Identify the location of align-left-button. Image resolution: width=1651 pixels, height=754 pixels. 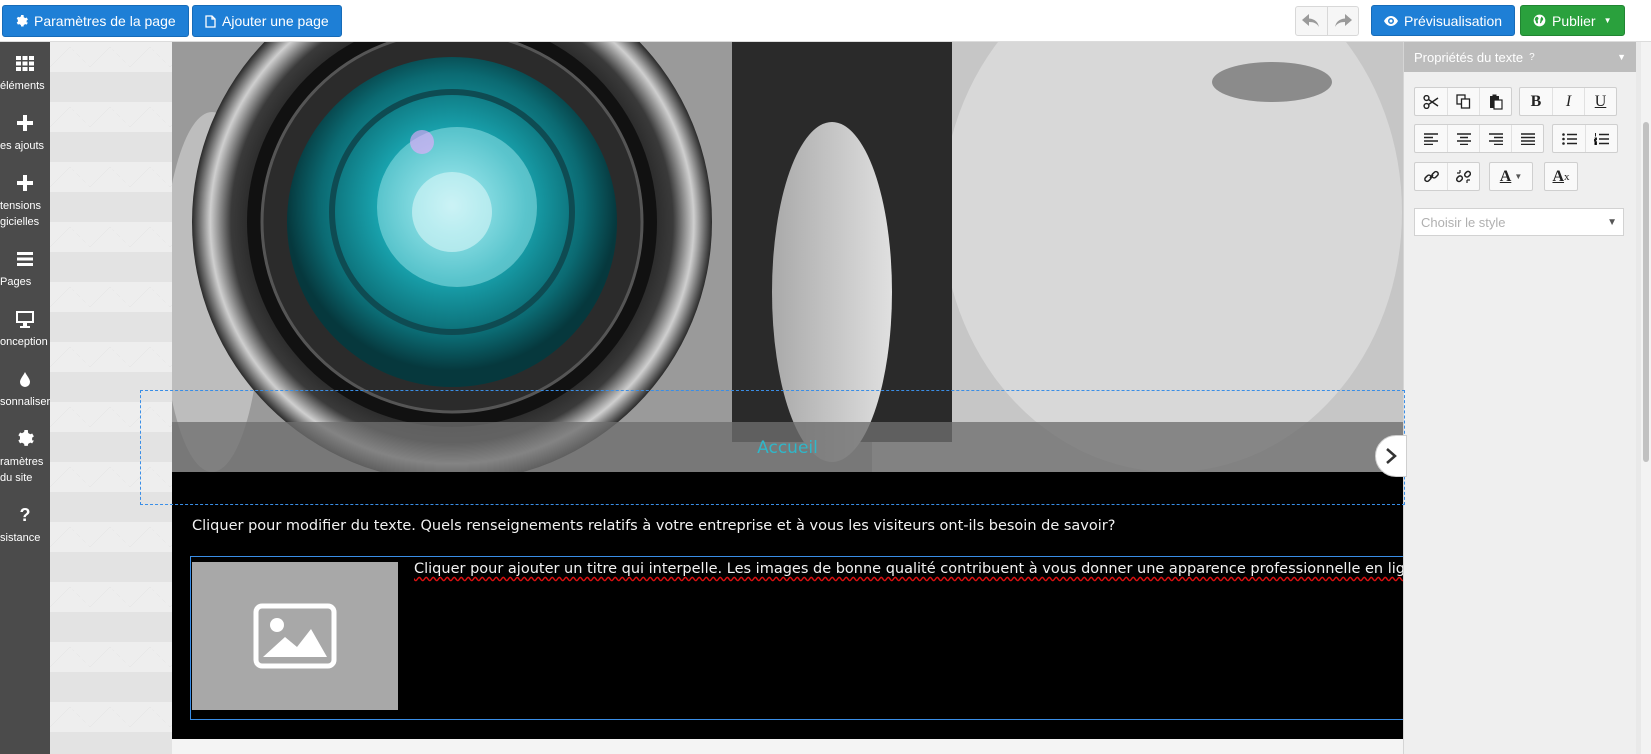
(1431, 138).